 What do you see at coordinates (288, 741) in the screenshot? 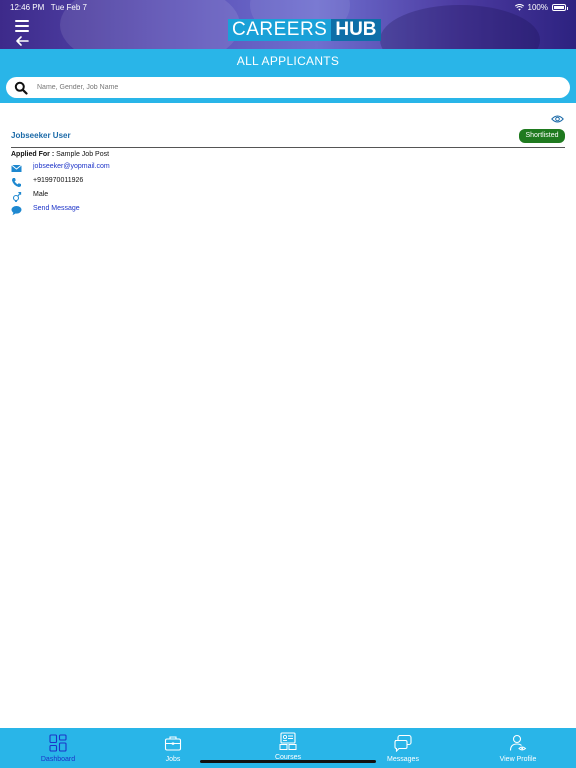
I see `courses-icon` at bounding box center [288, 741].